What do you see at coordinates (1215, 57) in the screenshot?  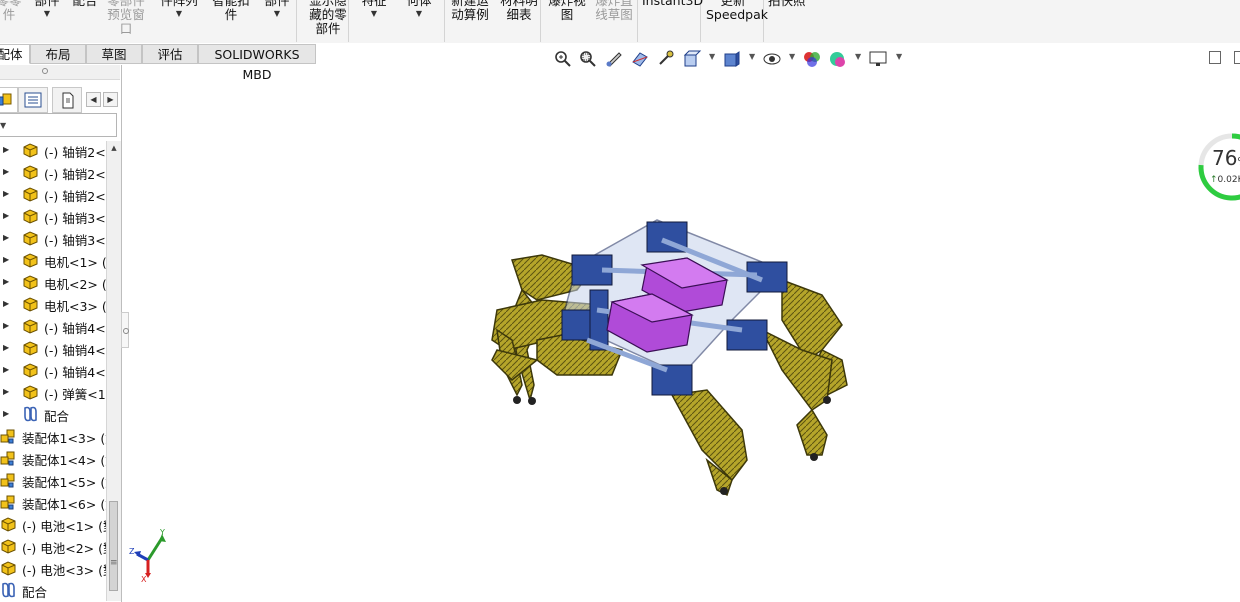 I see `task-pane-toggle-icon` at bounding box center [1215, 57].